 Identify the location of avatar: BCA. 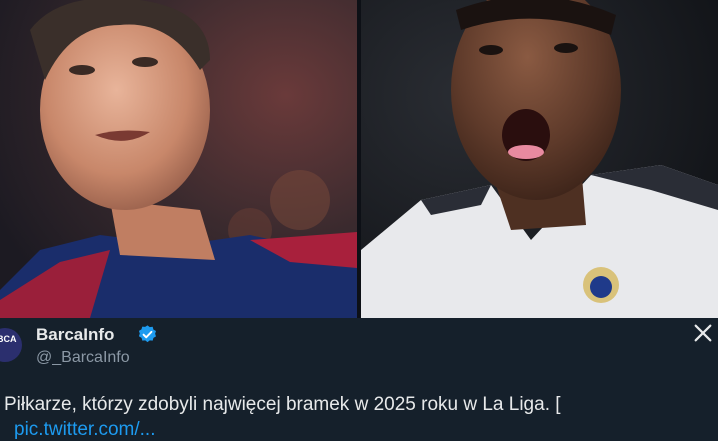
(11, 345).